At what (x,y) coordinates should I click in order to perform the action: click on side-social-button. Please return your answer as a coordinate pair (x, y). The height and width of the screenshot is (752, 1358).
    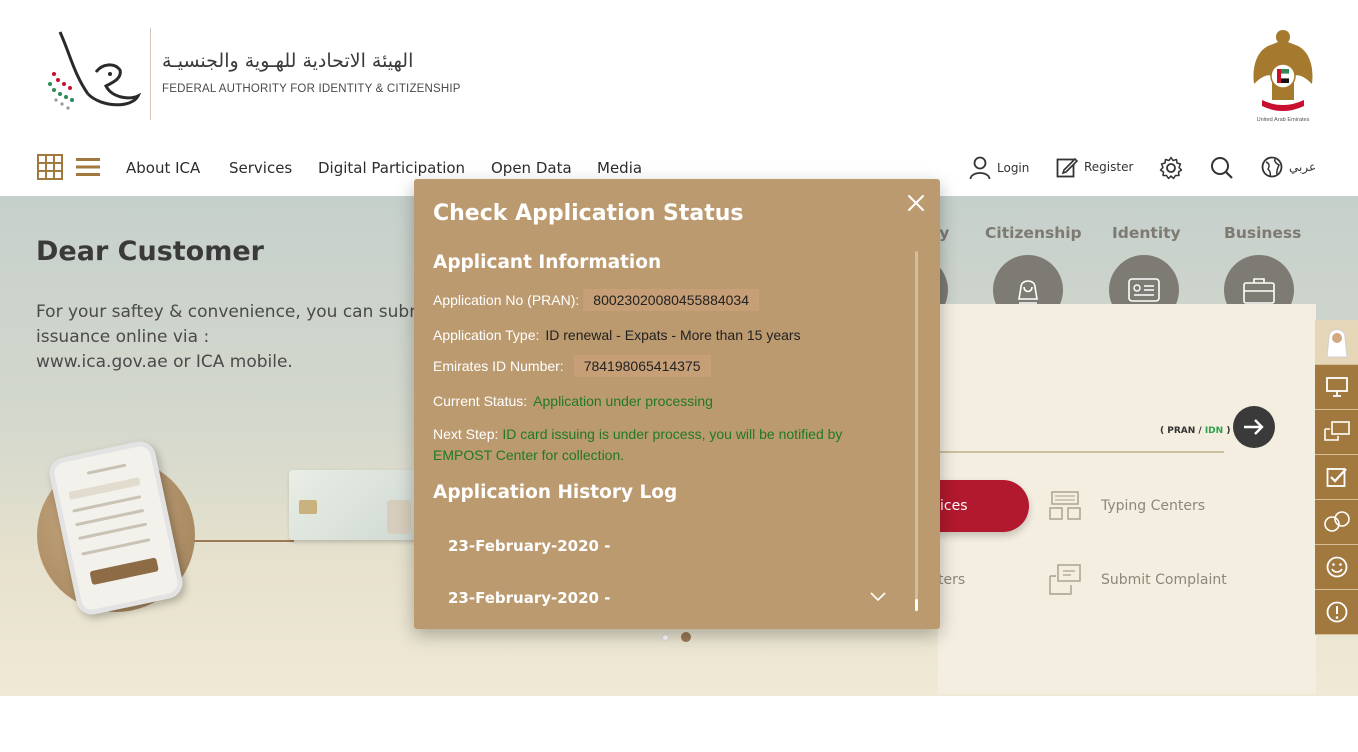
    Looking at the image, I should click on (1336, 522).